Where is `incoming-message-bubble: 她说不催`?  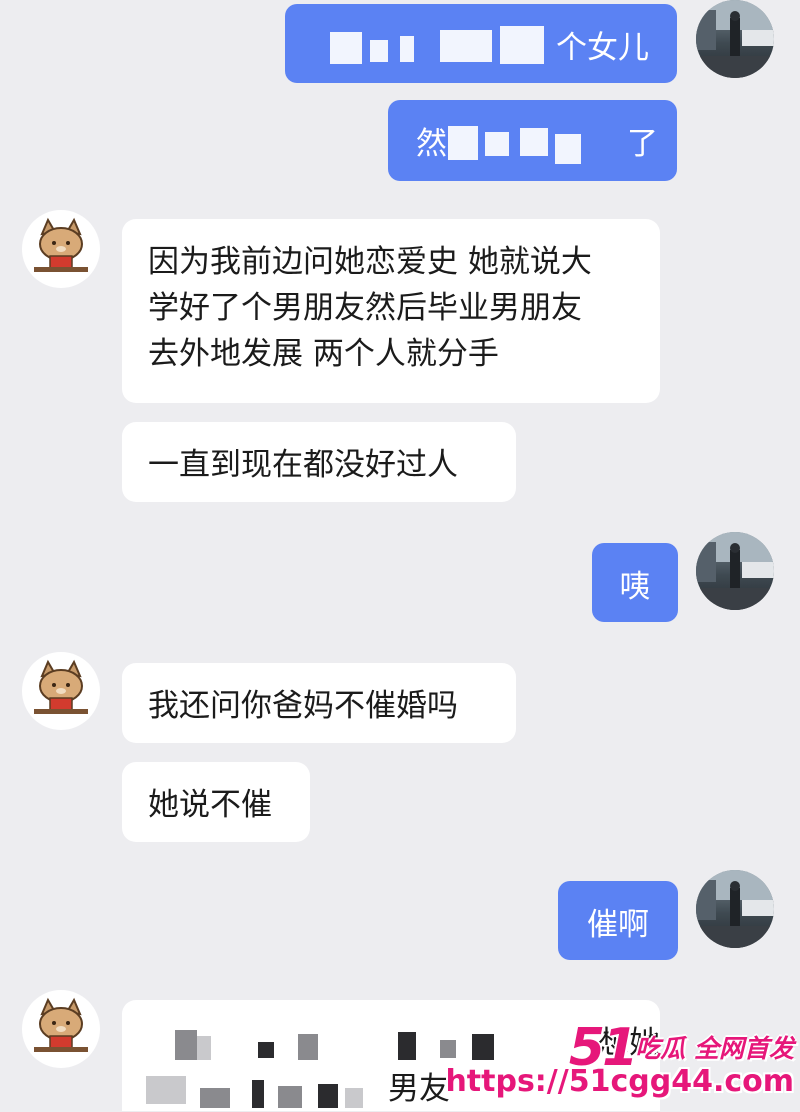 incoming-message-bubble: 她说不催 is located at coordinates (216, 802).